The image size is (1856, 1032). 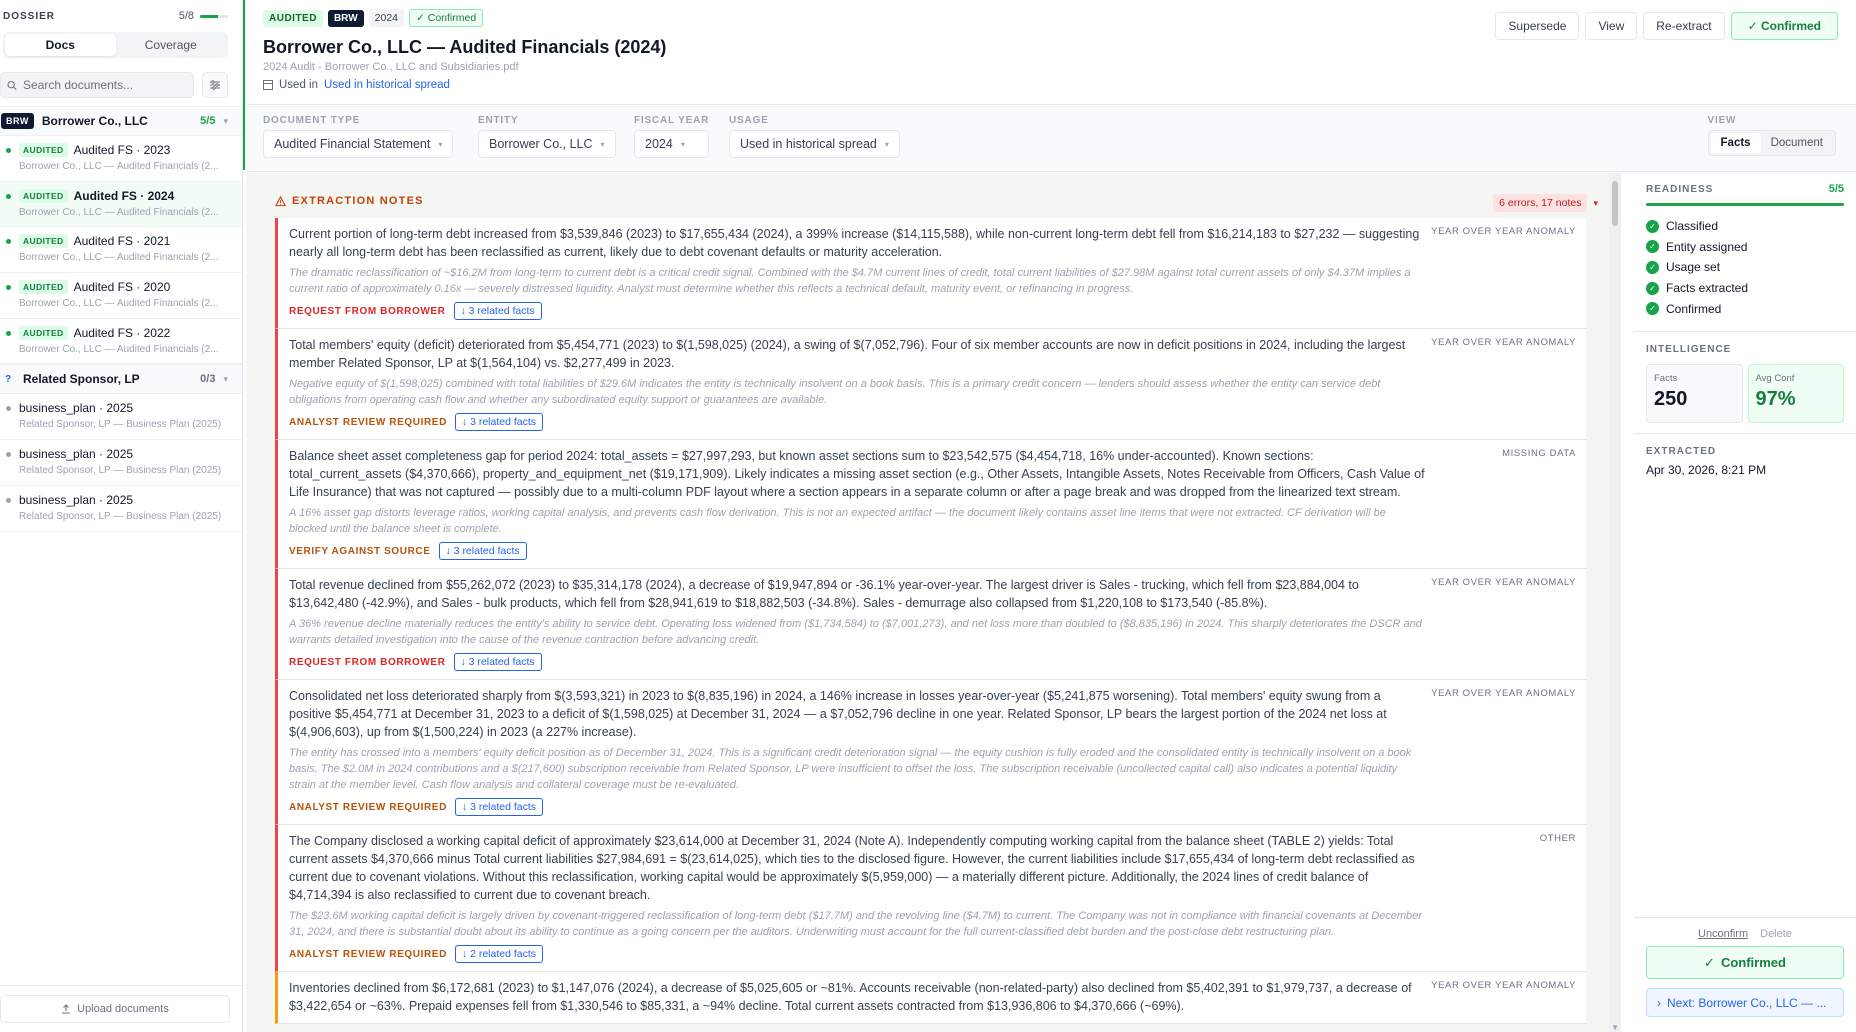 What do you see at coordinates (1745, 962) in the screenshot?
I see `confirmed-status-button: ✓ Confirmed` at bounding box center [1745, 962].